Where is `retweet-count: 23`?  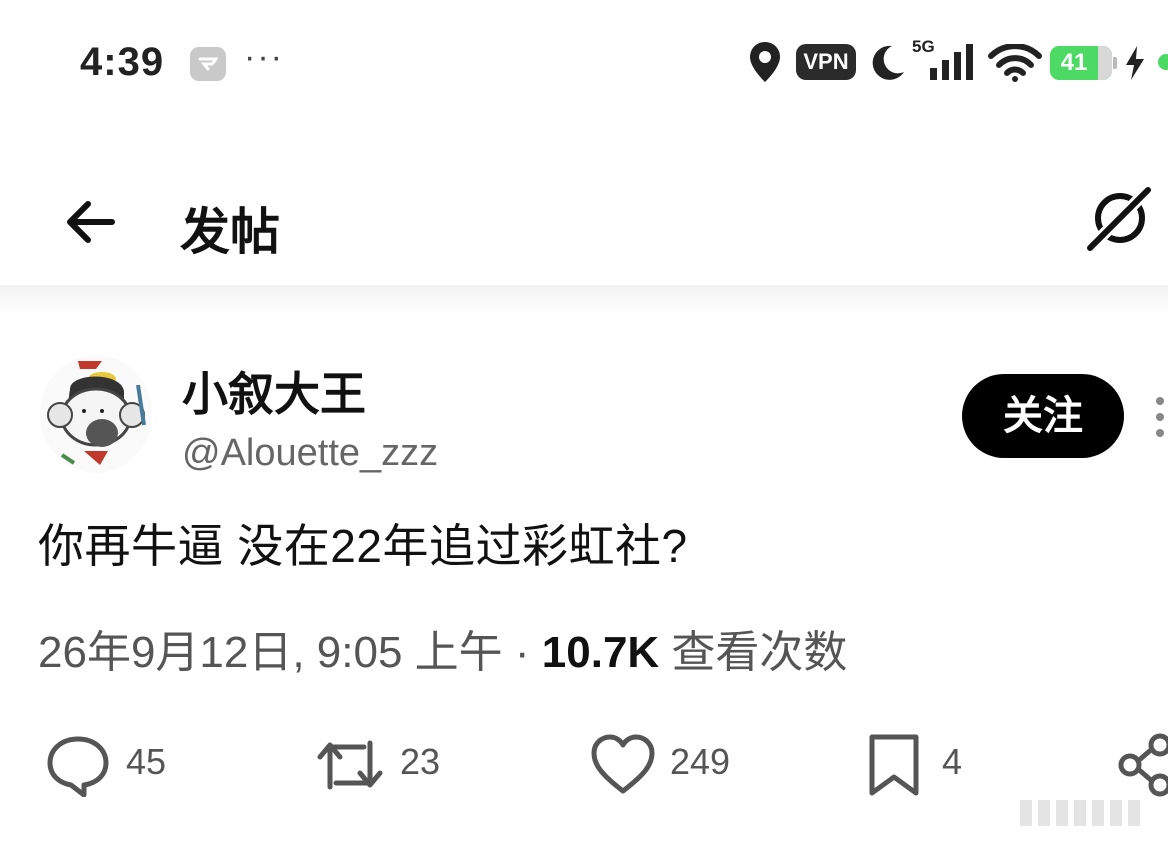 retweet-count: 23 is located at coordinates (420, 761).